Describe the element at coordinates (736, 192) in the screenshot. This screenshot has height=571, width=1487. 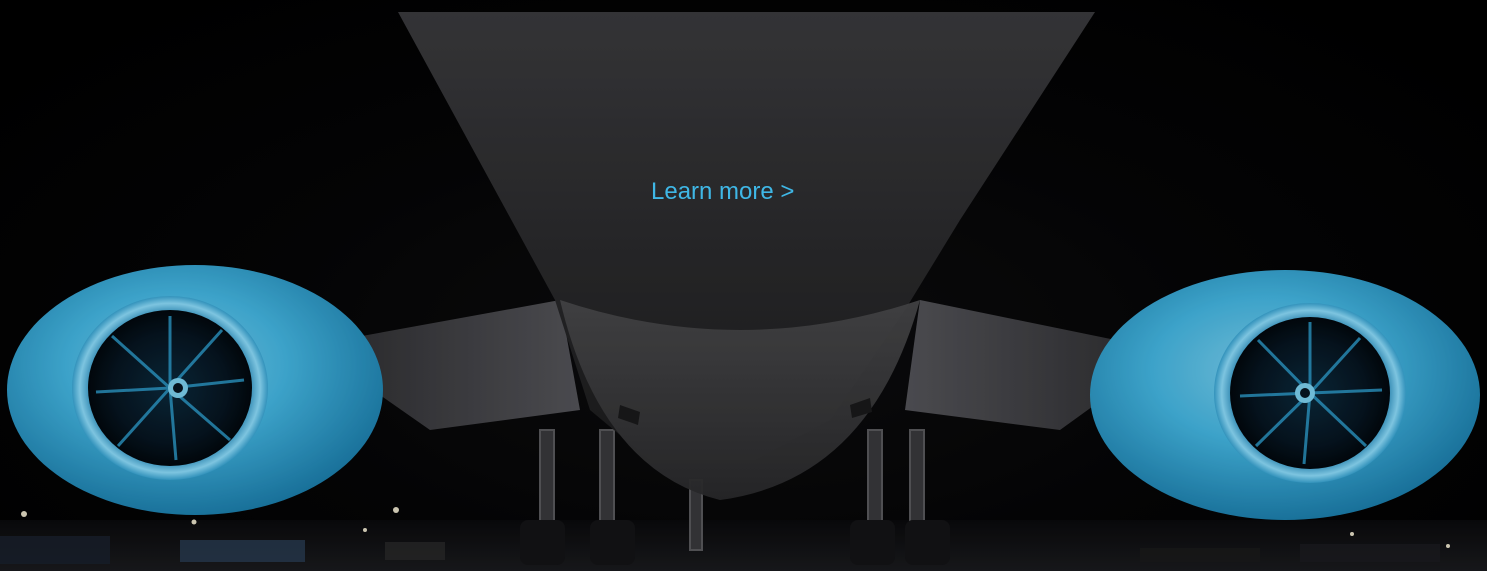
I see `learn-more-link: Learn more >` at that location.